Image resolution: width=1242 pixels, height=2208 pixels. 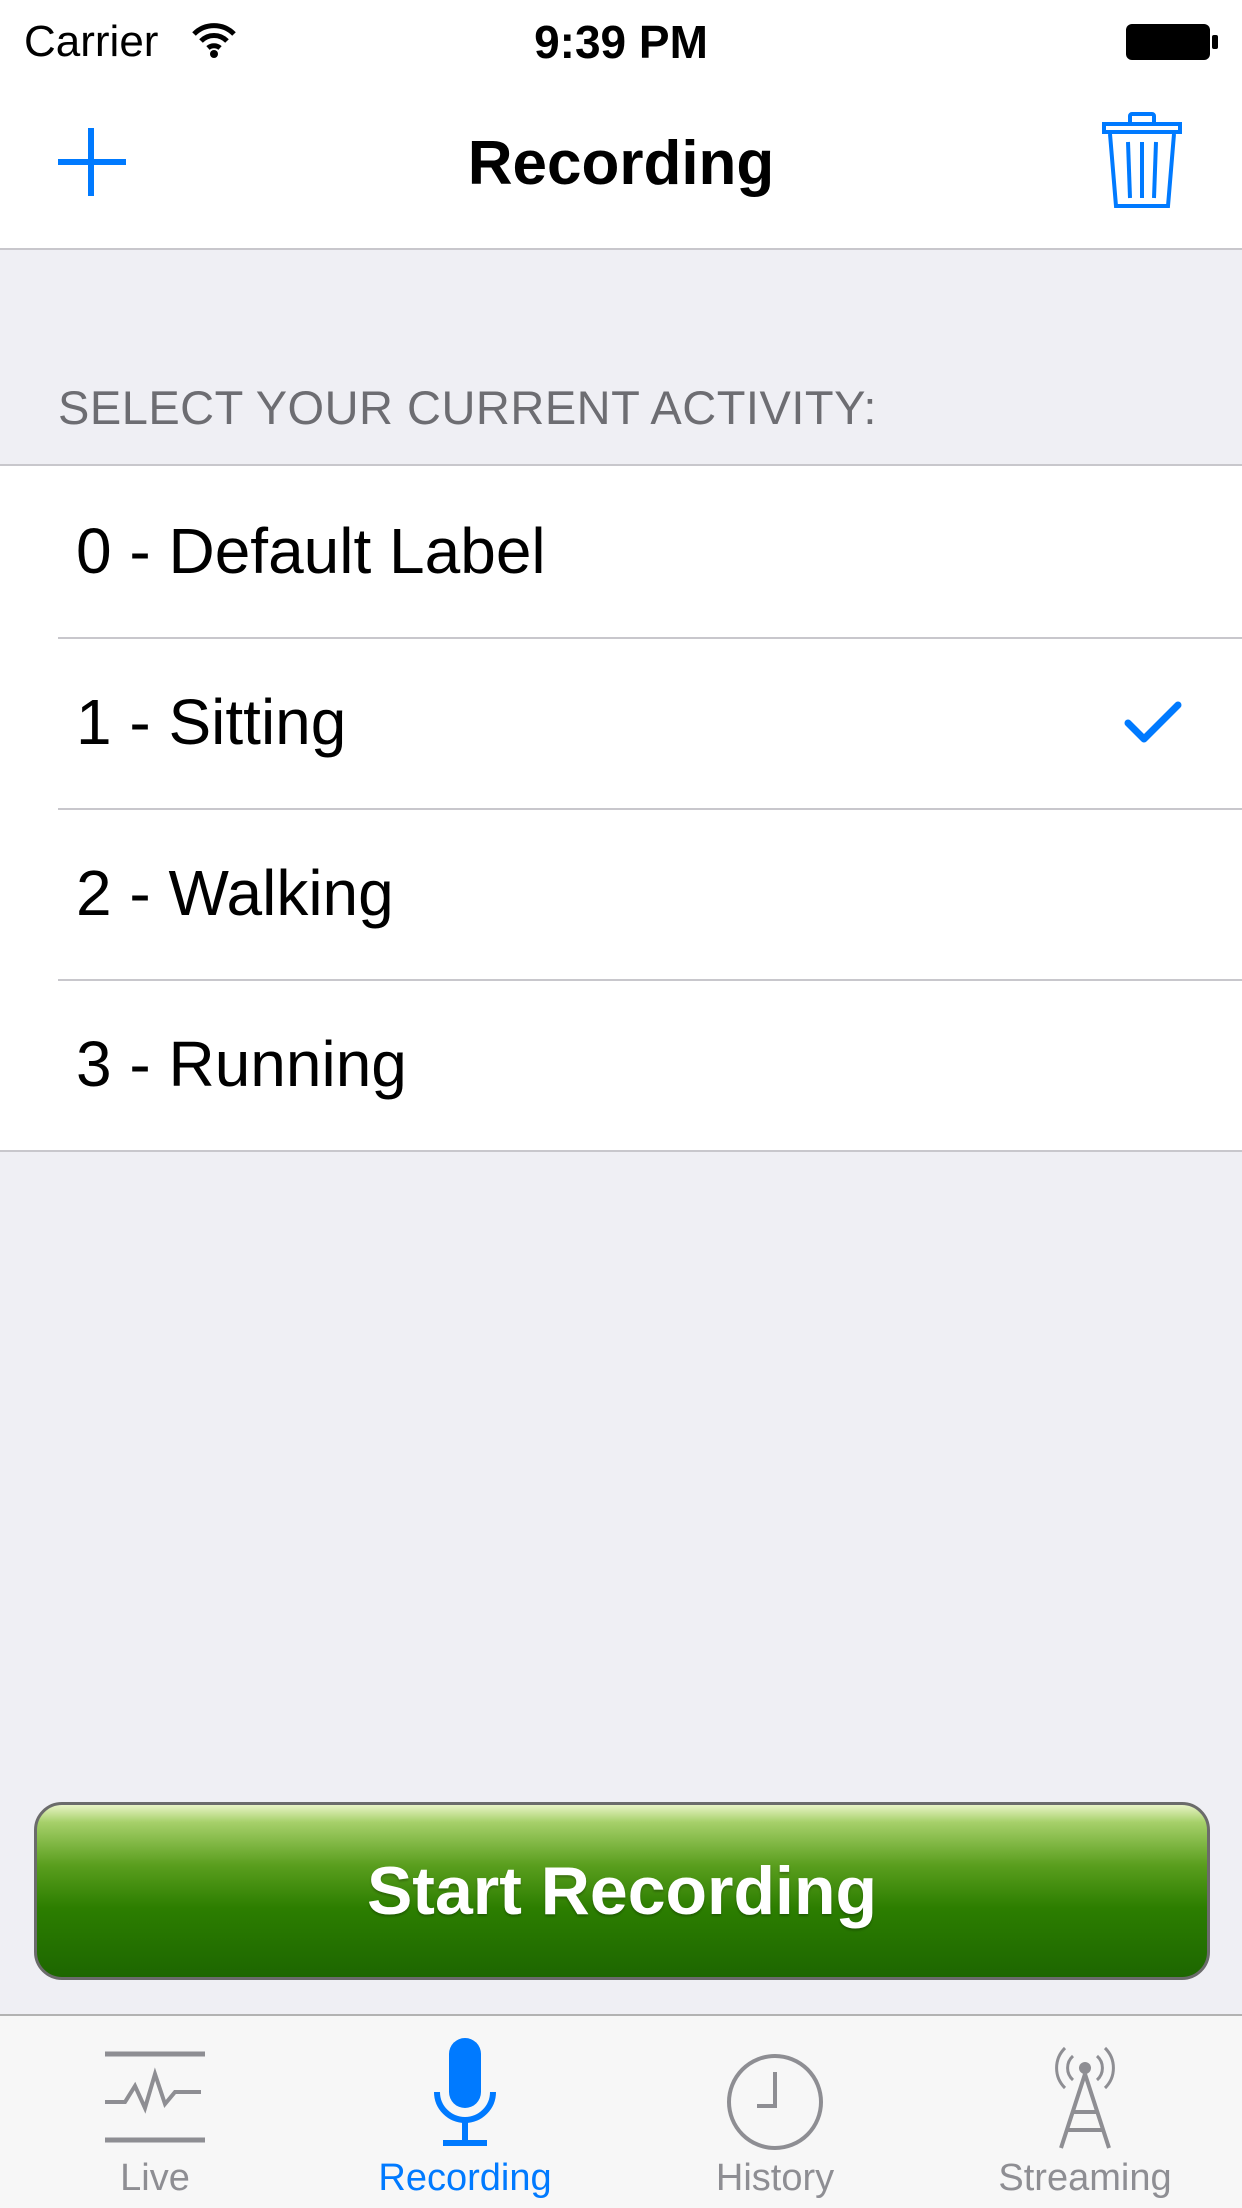 I want to click on list-item-label: 1 - Sitting, so click(x=211, y=722).